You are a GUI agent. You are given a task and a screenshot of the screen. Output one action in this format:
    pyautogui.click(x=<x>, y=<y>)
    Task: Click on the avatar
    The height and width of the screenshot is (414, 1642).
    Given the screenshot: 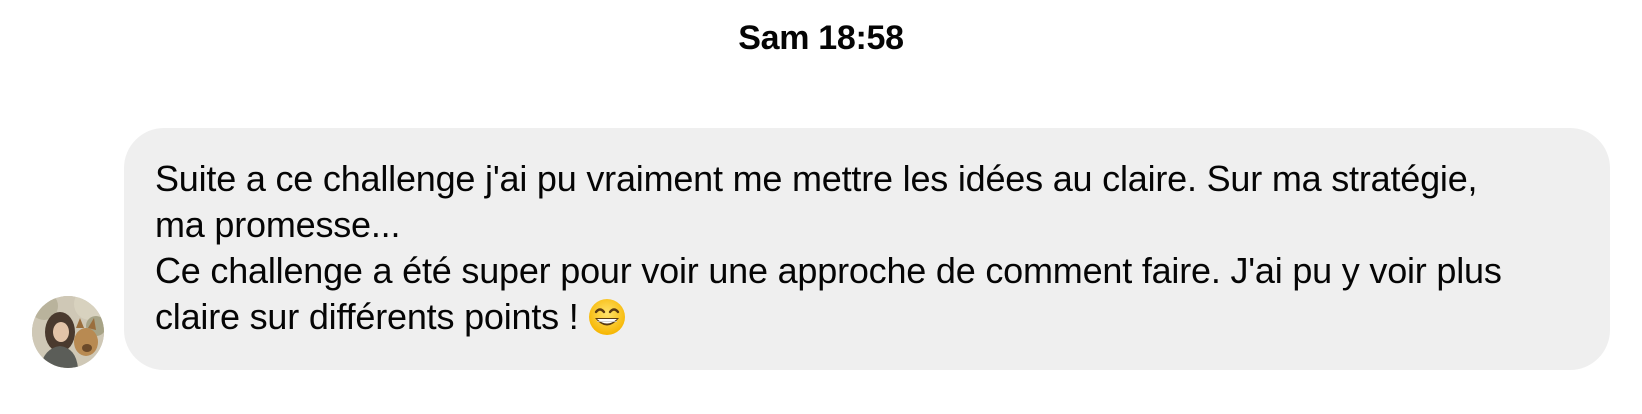 What is the action you would take?
    pyautogui.click(x=68, y=332)
    